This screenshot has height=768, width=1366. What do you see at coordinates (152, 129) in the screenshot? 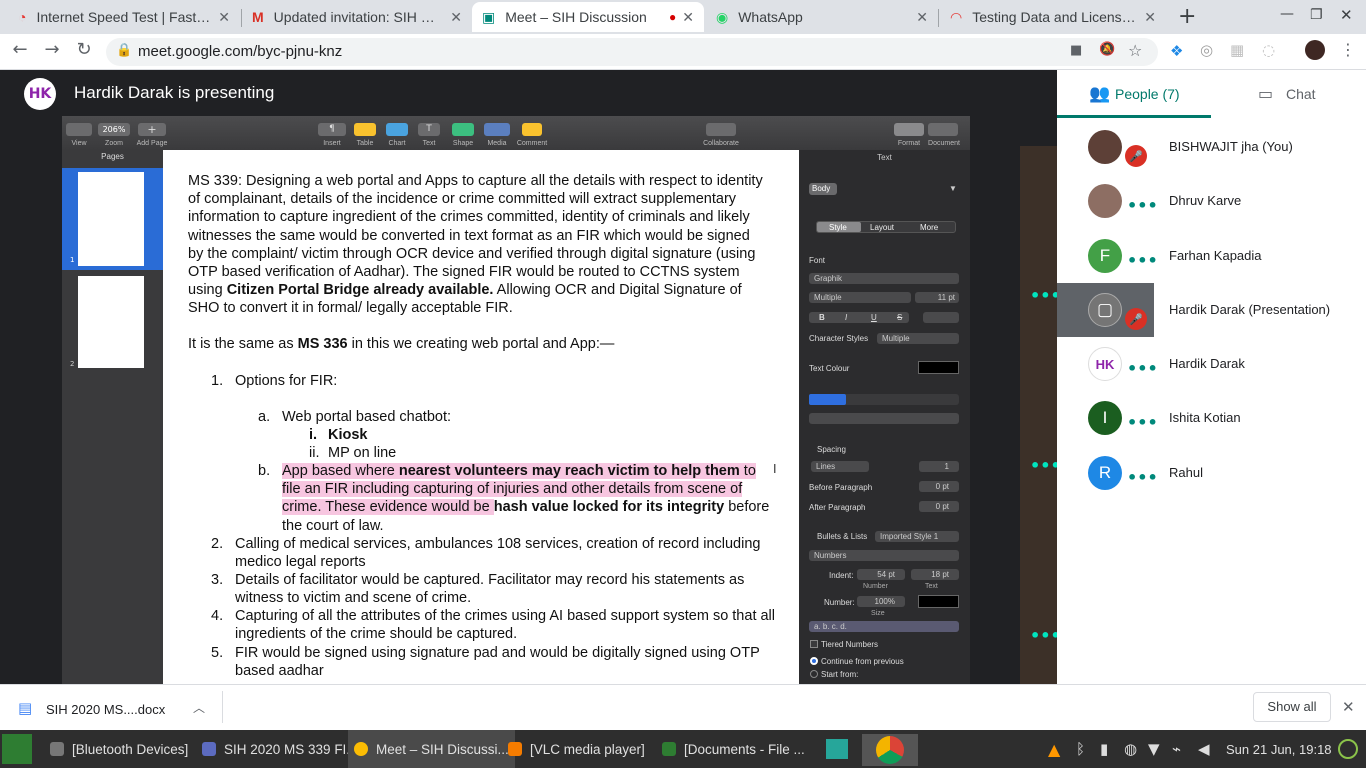
I see `add-page-button: +` at bounding box center [152, 129].